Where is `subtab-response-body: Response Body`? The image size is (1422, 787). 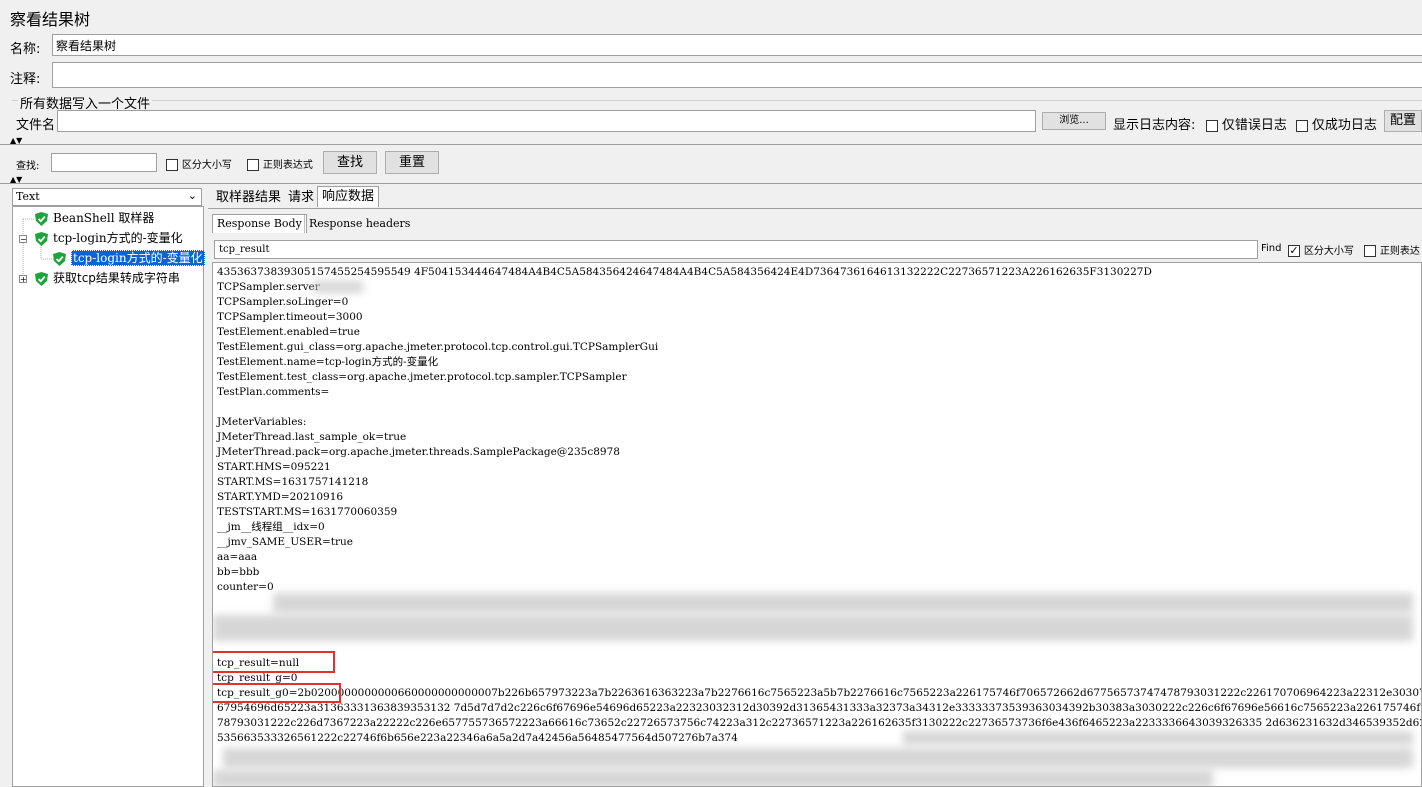 subtab-response-body: Response Body is located at coordinates (259, 223).